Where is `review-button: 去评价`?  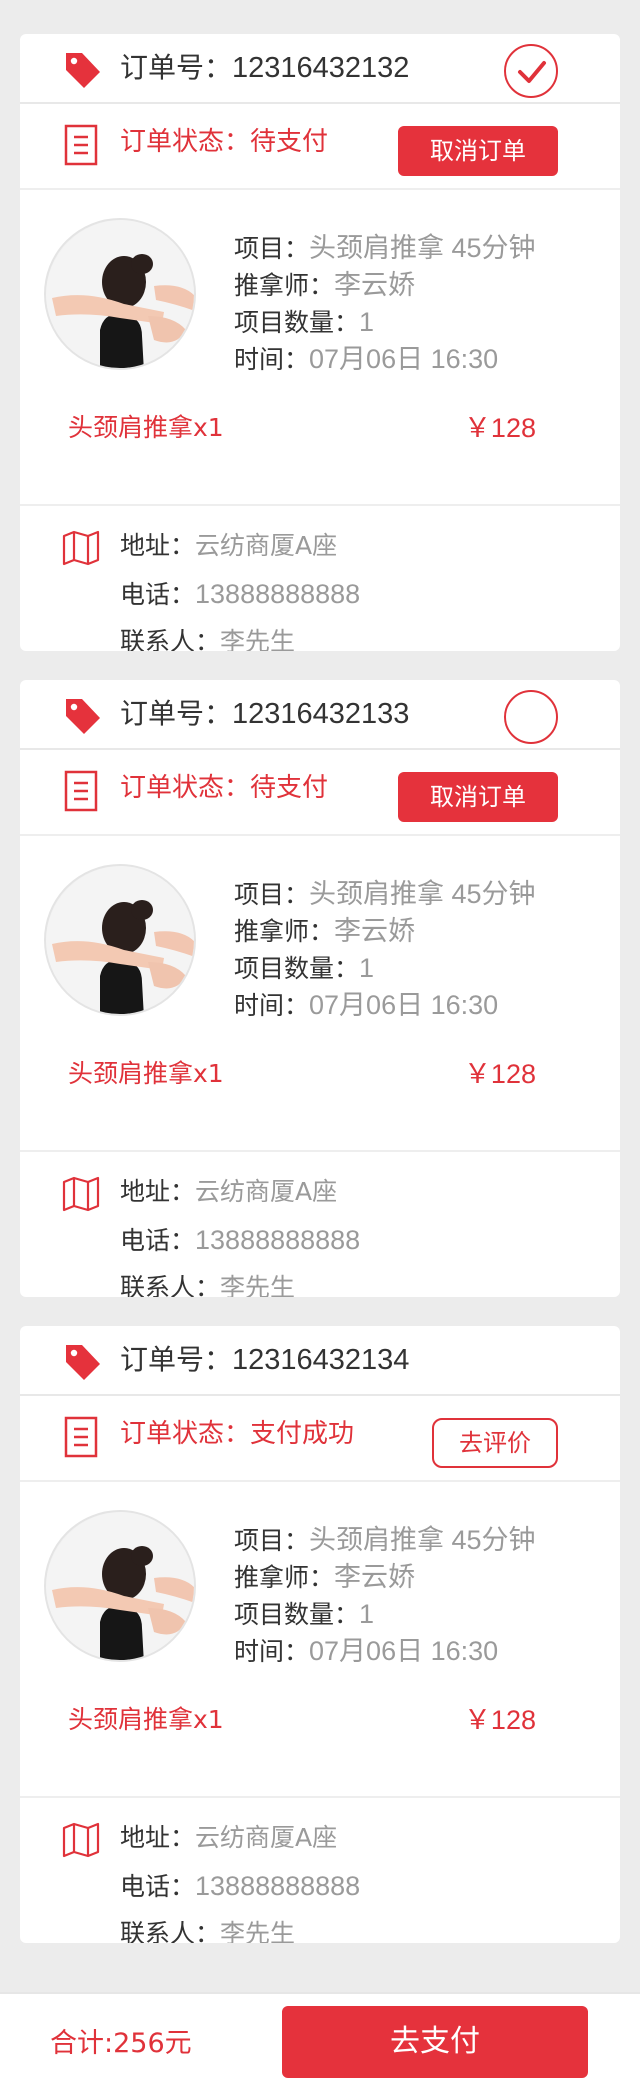 review-button: 去评价 is located at coordinates (495, 1443).